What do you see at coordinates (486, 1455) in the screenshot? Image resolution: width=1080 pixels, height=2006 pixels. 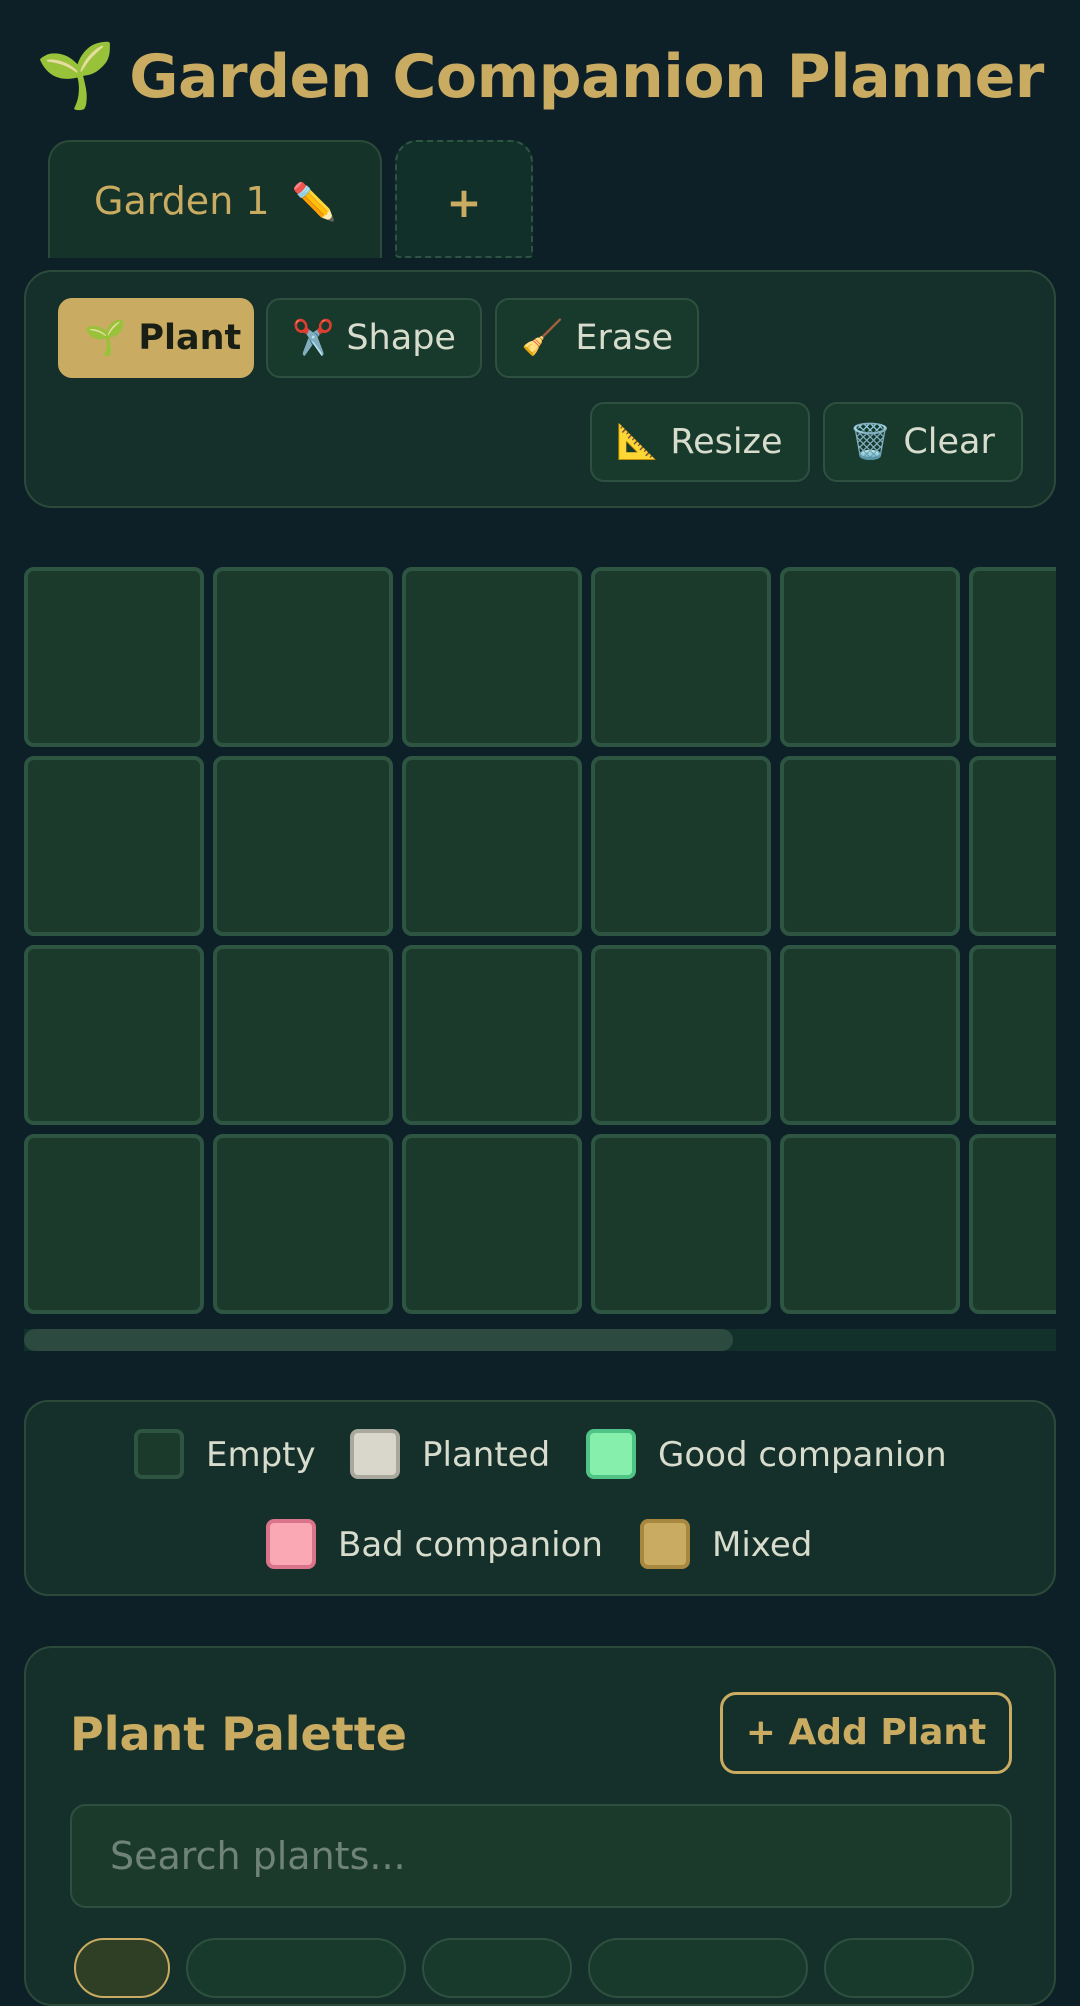 I see `legend-label: Planted` at bounding box center [486, 1455].